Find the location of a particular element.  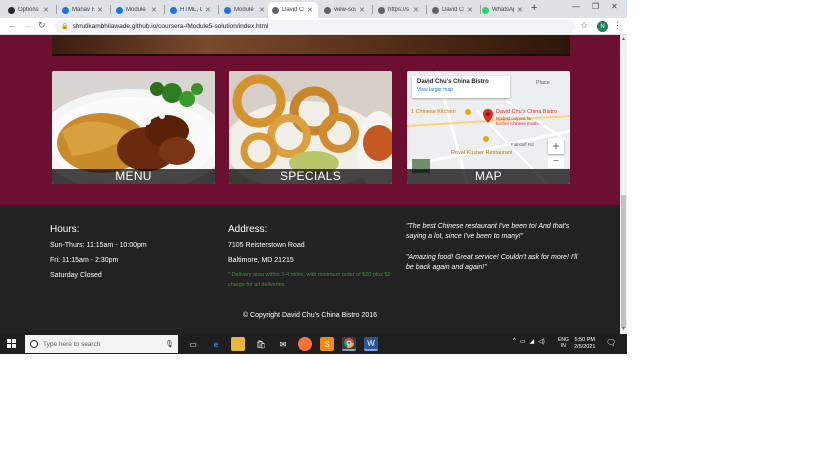

globe-icon is located at coordinates (435, 10).